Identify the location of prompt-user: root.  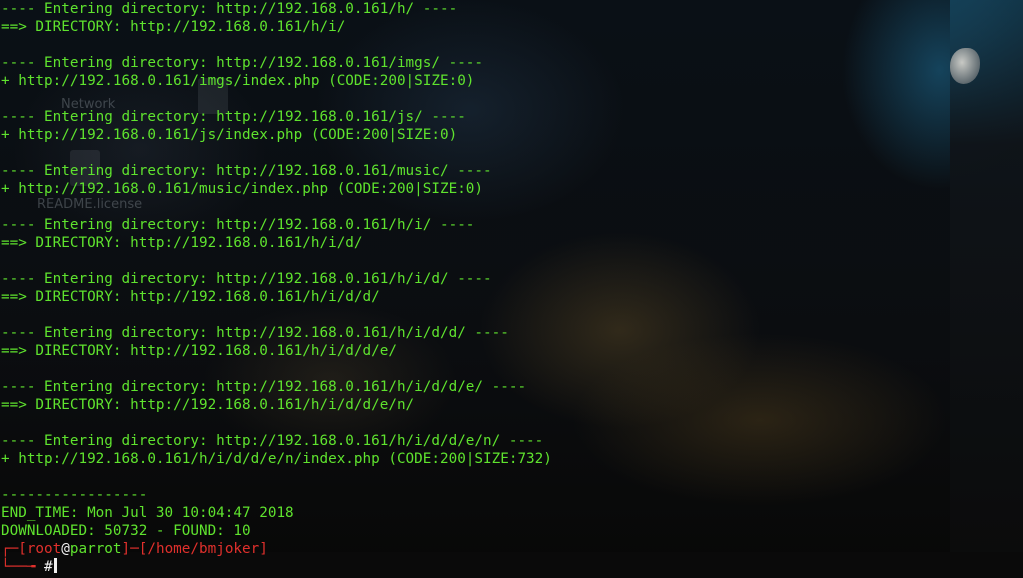
(44, 549).